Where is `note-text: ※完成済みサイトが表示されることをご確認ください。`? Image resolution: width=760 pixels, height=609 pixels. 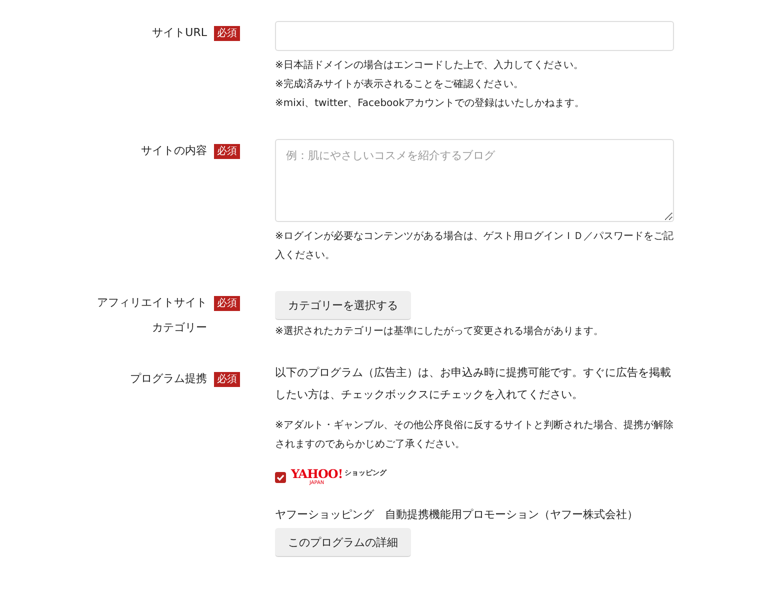 note-text: ※完成済みサイトが表示されることをご確認ください。 is located at coordinates (399, 85).